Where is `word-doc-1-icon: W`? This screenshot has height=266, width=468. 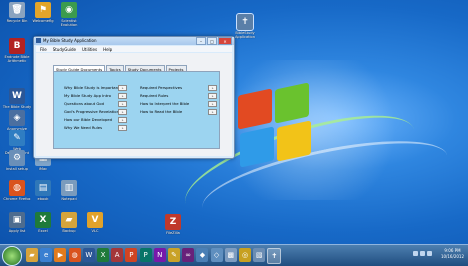 word-doc-1-icon: W is located at coordinates (17, 96).